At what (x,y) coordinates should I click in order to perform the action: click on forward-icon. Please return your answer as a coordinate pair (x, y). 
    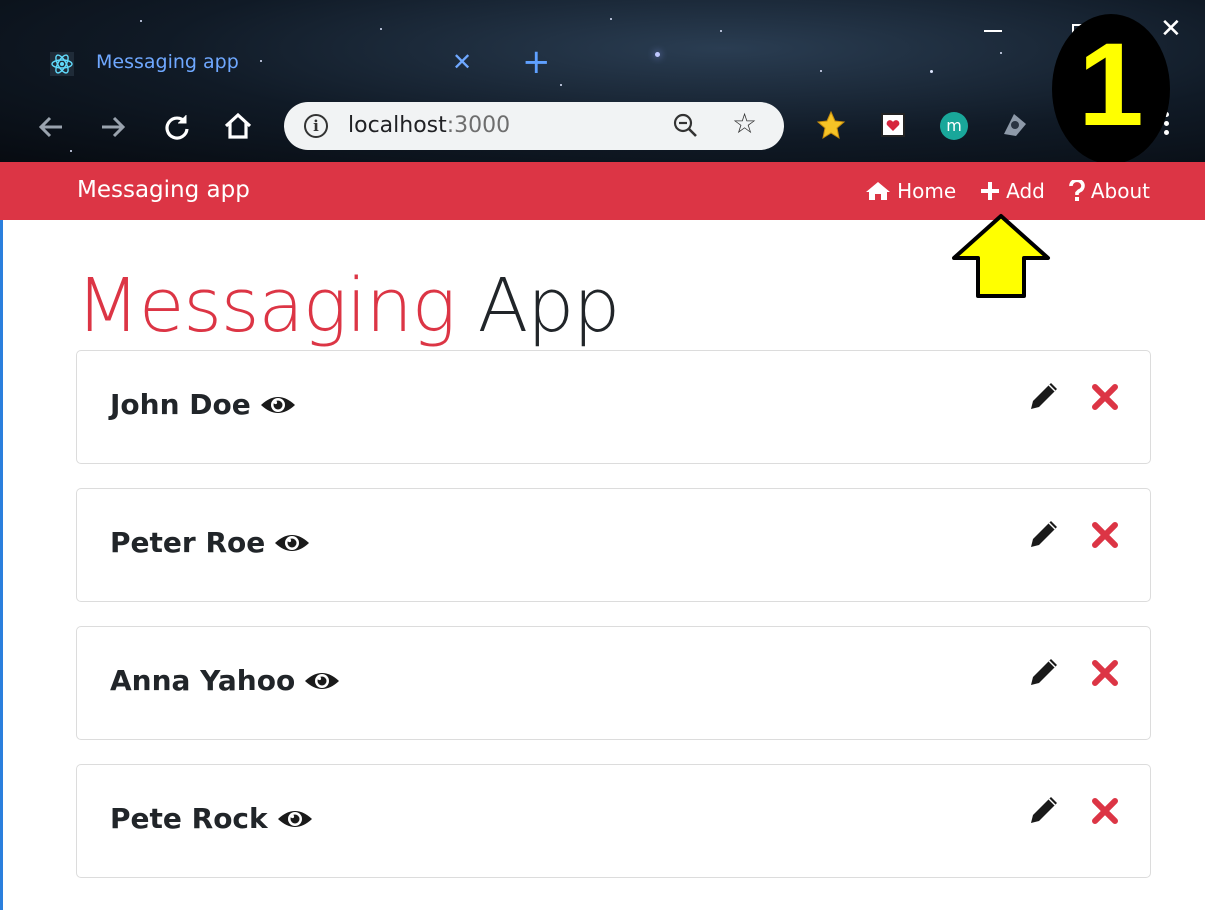
    Looking at the image, I should click on (113, 127).